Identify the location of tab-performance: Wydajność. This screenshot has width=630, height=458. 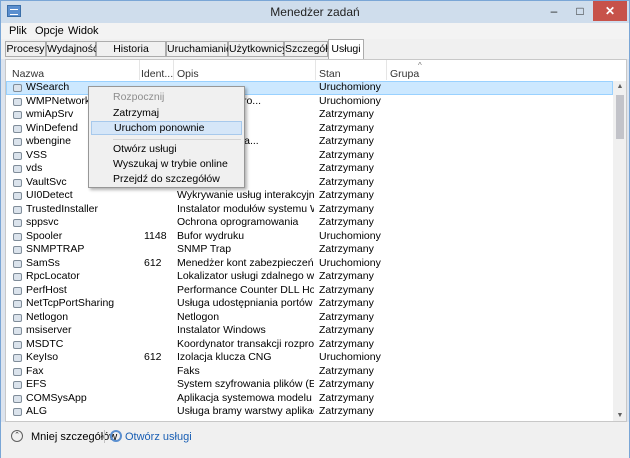
(72, 49).